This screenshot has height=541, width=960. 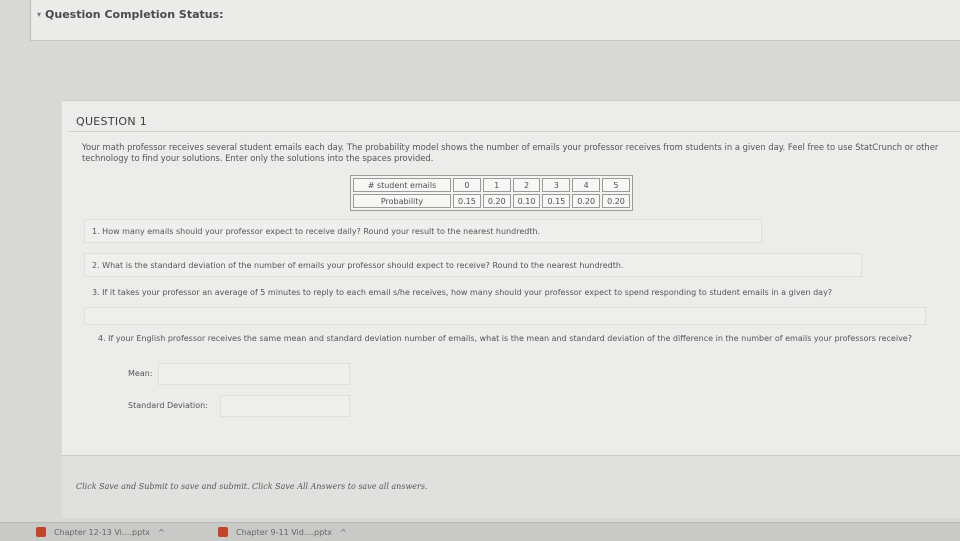 I want to click on table-cell: 2, so click(x=526, y=185).